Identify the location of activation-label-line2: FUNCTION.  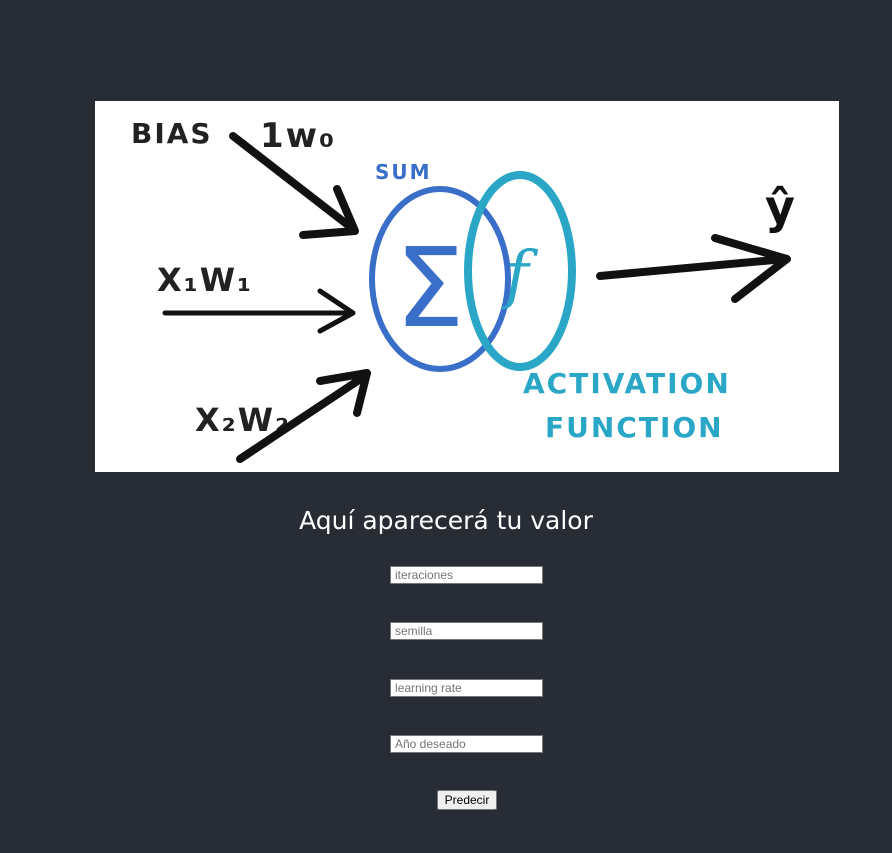
(634, 427).